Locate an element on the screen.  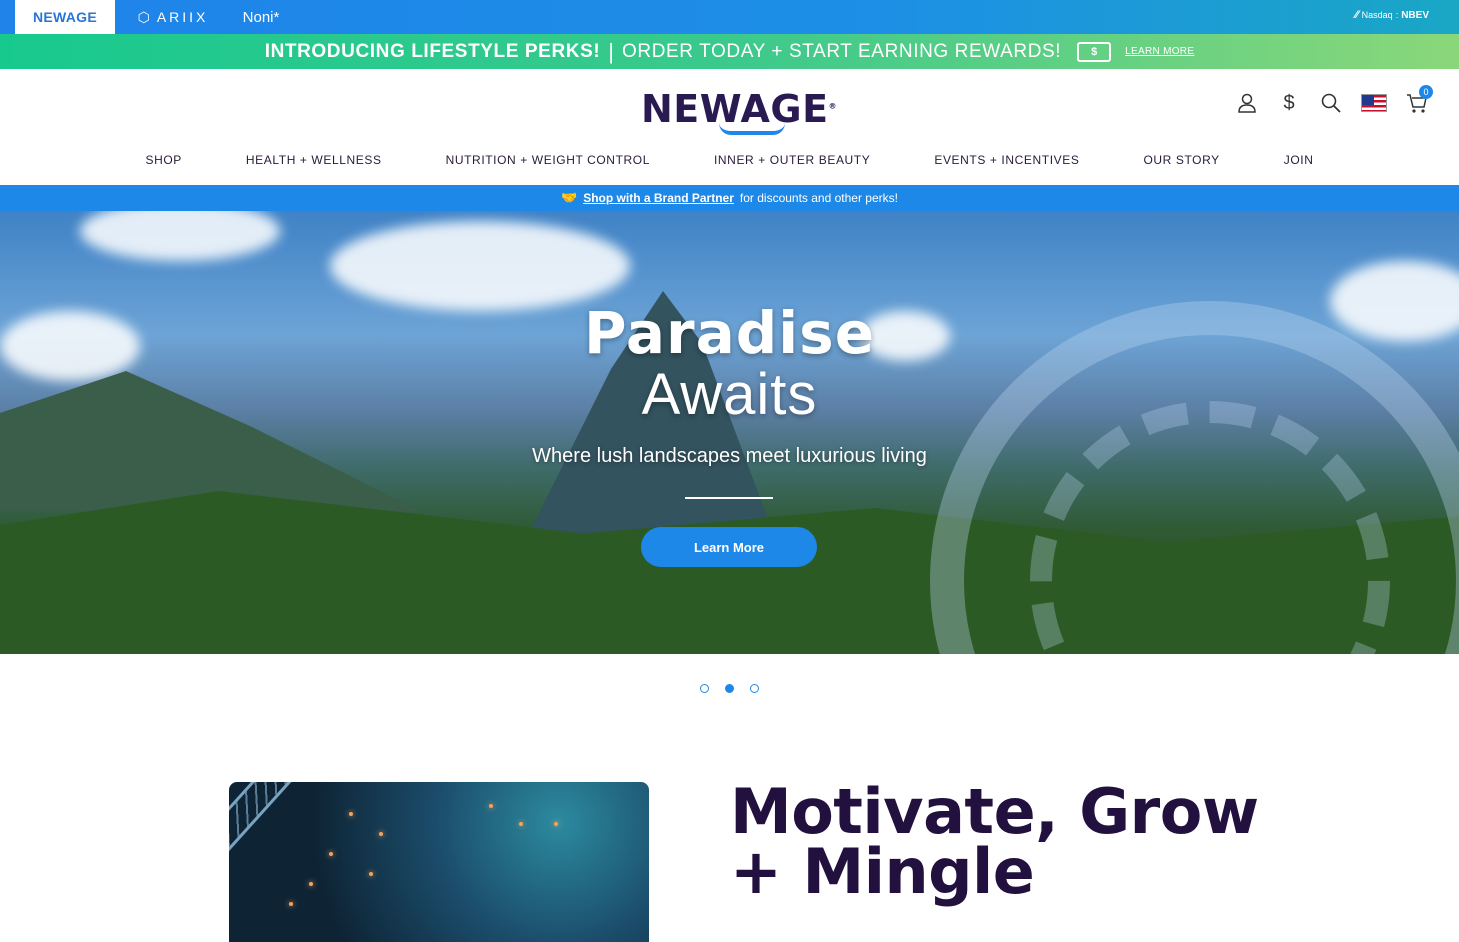
site-logo: NEWAGE® is located at coordinates (739, 111).